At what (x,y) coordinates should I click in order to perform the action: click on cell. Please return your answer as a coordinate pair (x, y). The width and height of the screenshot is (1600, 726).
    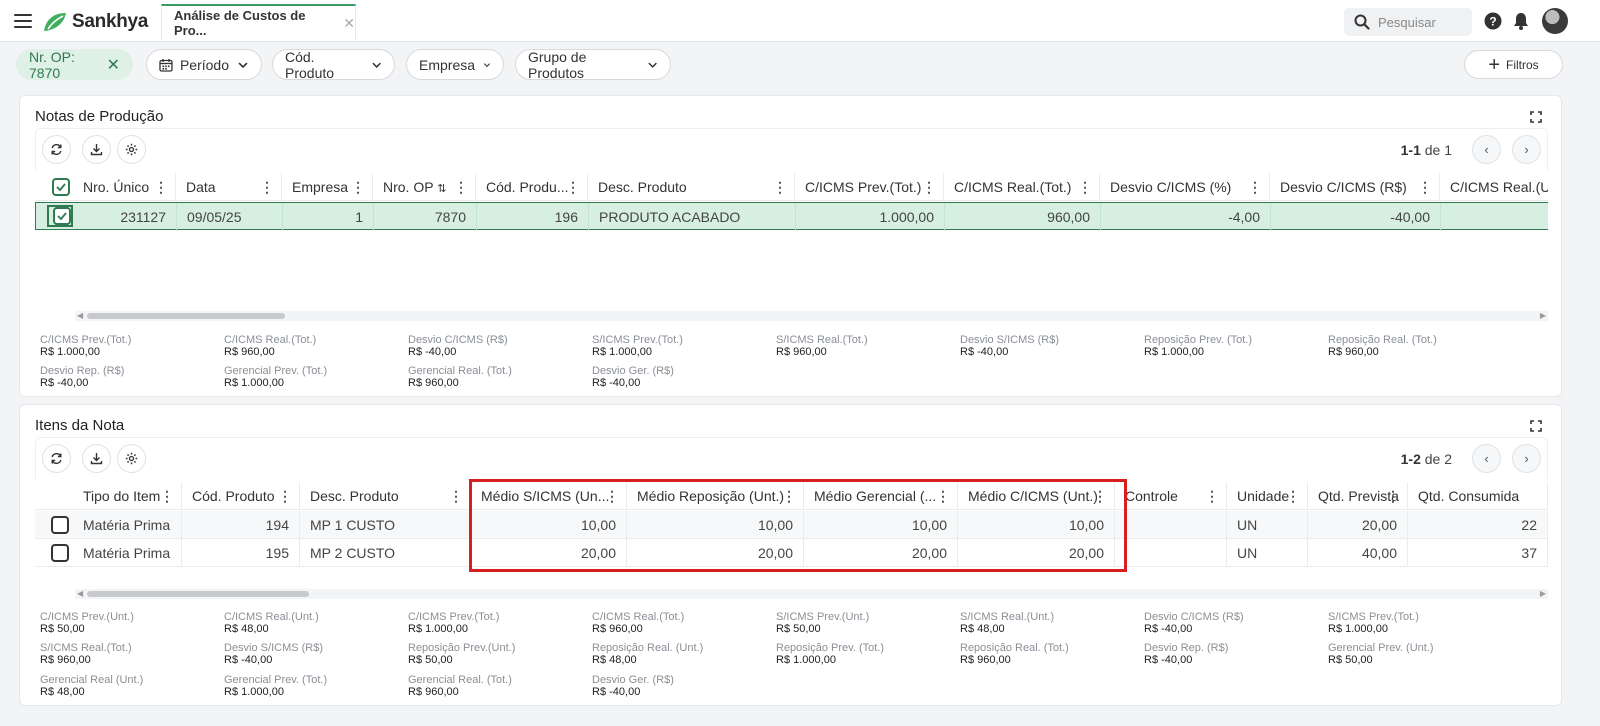
    Looking at the image, I should click on (1171, 525).